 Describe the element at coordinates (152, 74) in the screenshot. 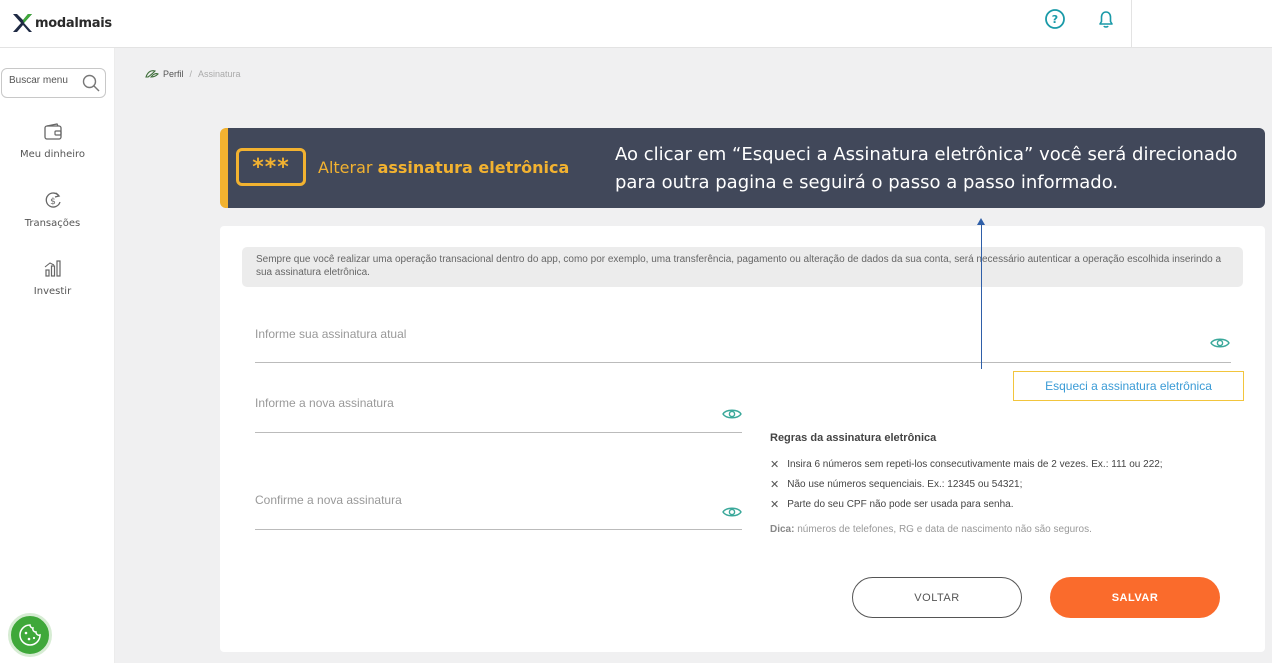

I see `profile-leaf-icon` at that location.